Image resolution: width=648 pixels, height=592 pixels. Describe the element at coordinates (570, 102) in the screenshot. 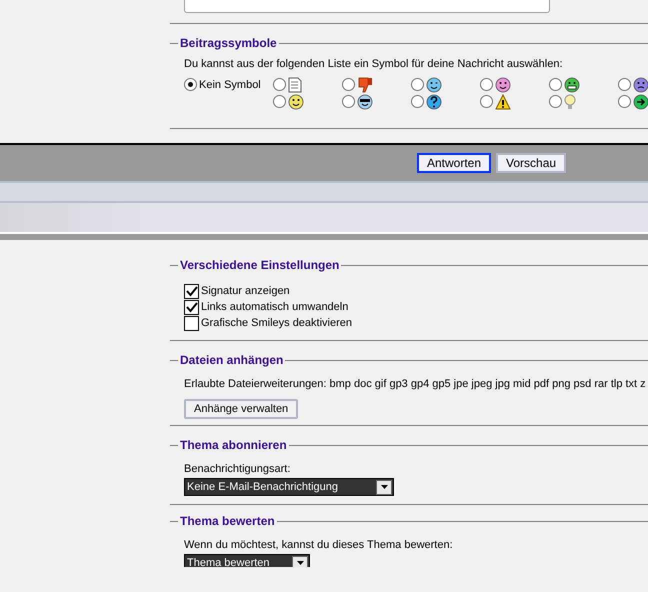

I see `lightbulb-icon` at that location.